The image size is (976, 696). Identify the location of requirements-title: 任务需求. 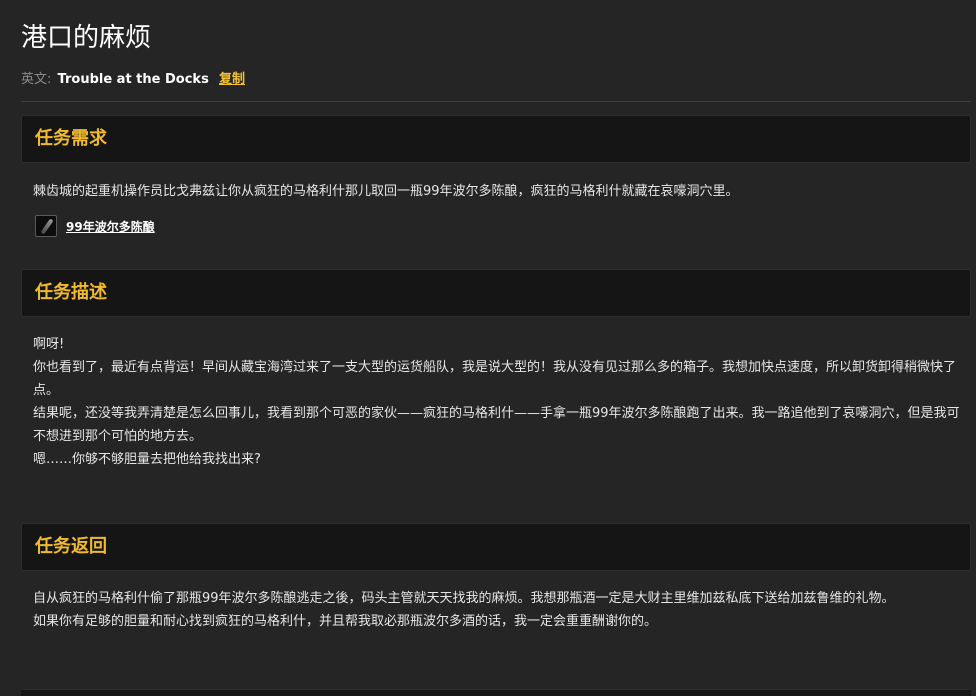
(71, 138).